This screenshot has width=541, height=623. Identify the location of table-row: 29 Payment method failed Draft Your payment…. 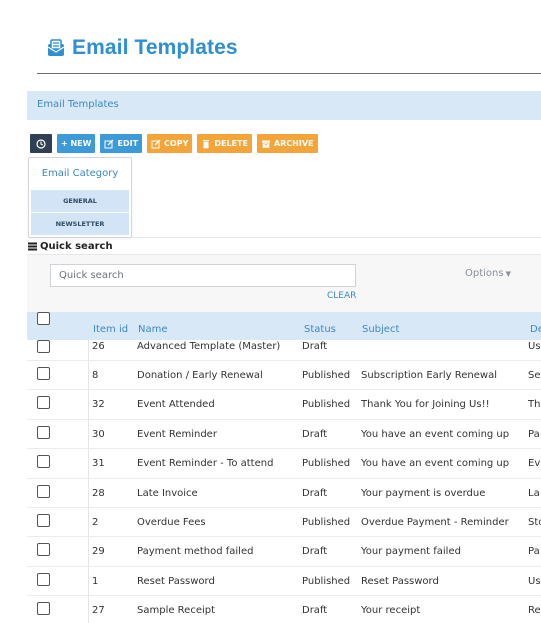
(284, 552).